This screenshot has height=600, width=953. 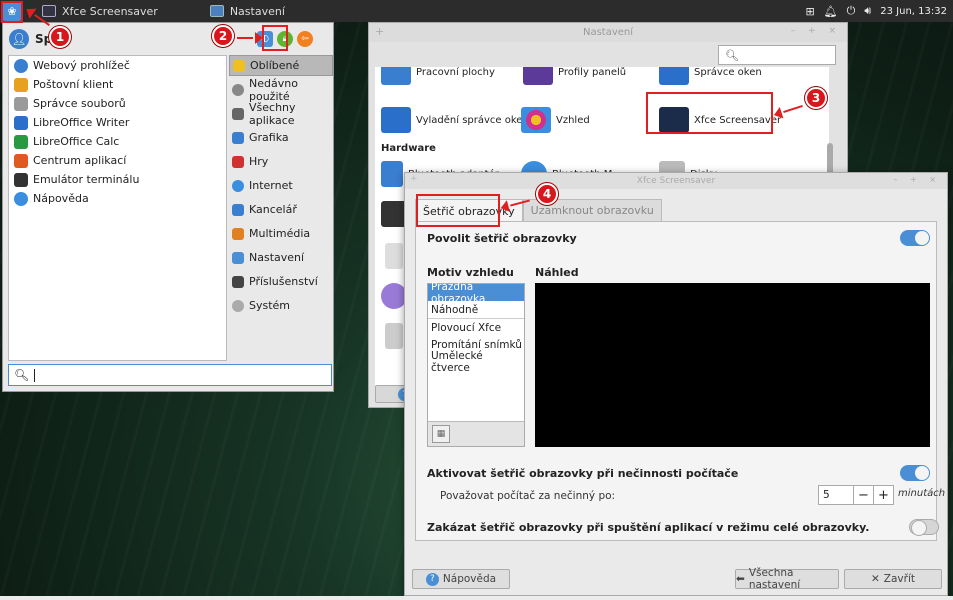 What do you see at coordinates (394, 256) in the screenshot?
I see `mouse-icon` at bounding box center [394, 256].